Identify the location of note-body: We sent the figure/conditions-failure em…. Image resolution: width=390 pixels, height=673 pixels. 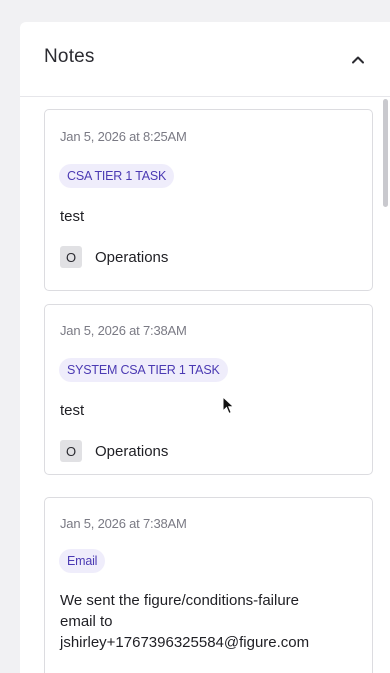
(184, 621).